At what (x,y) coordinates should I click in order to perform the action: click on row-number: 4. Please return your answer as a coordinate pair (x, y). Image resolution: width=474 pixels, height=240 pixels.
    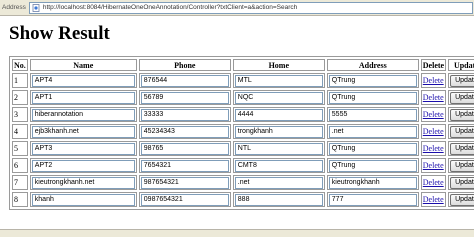
    Looking at the image, I should click on (20, 131).